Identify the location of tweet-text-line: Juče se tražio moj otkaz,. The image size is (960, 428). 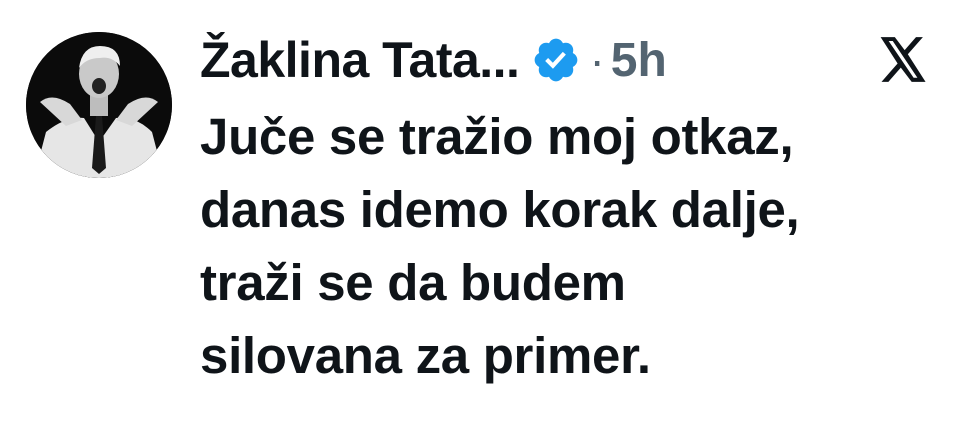
(497, 136).